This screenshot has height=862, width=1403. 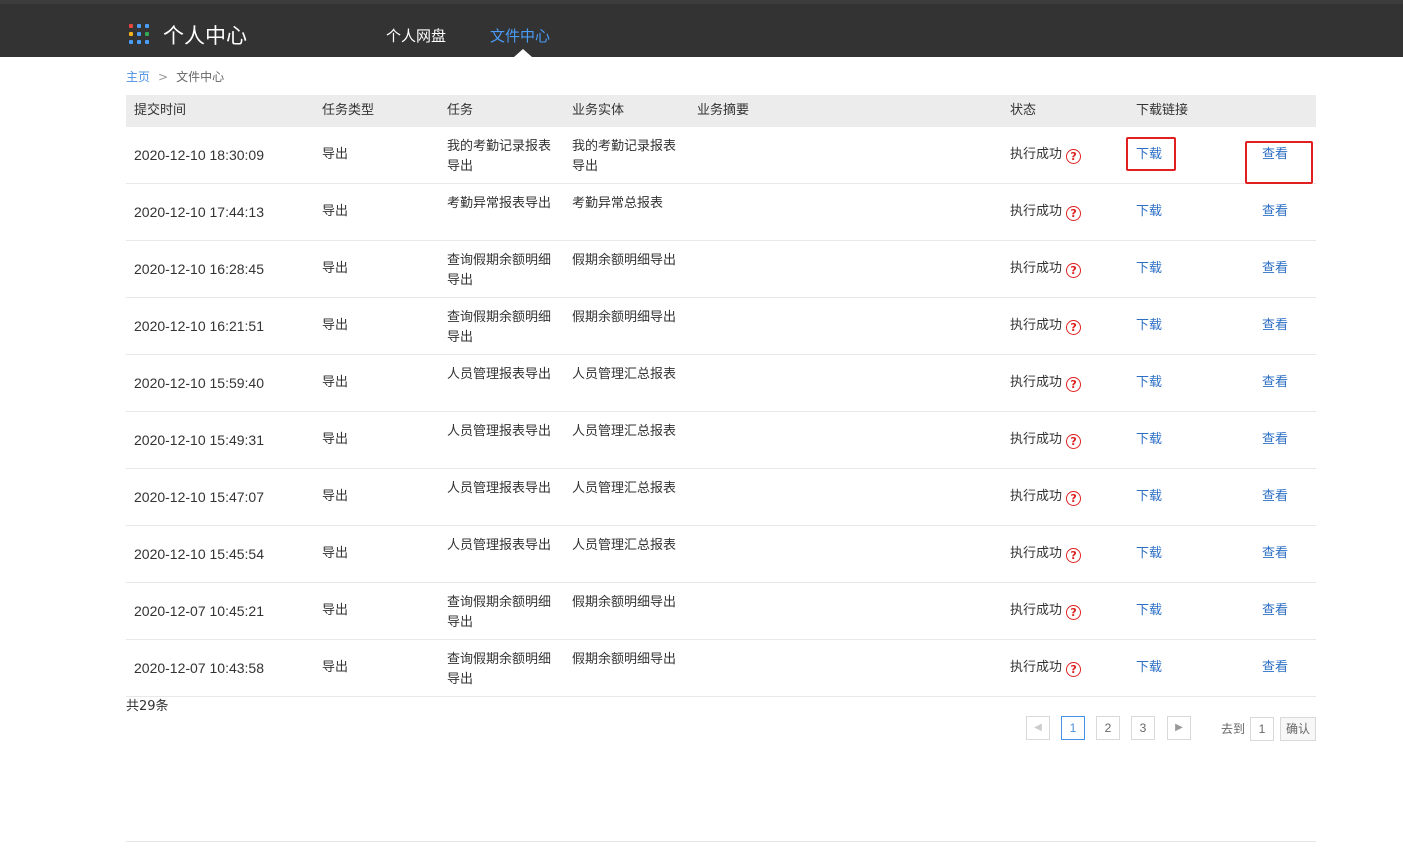 What do you see at coordinates (701, 28) in the screenshot?
I see `top-navbar: 个人中心 个人网盘 文件中心` at bounding box center [701, 28].